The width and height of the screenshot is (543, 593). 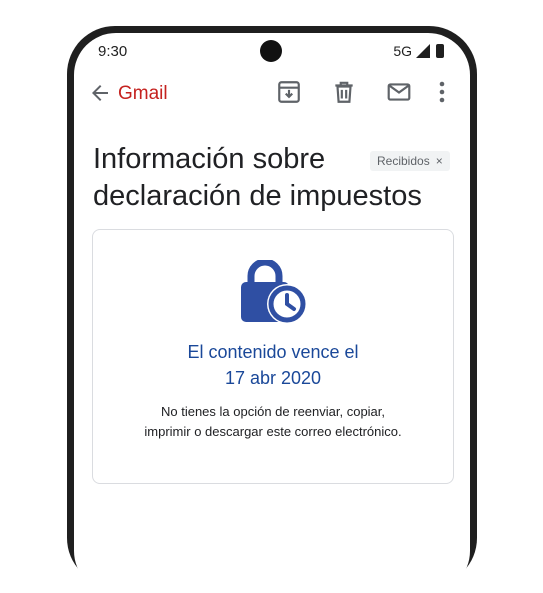 I want to click on label-chip-inbox: Recibidos ×, so click(x=410, y=161).